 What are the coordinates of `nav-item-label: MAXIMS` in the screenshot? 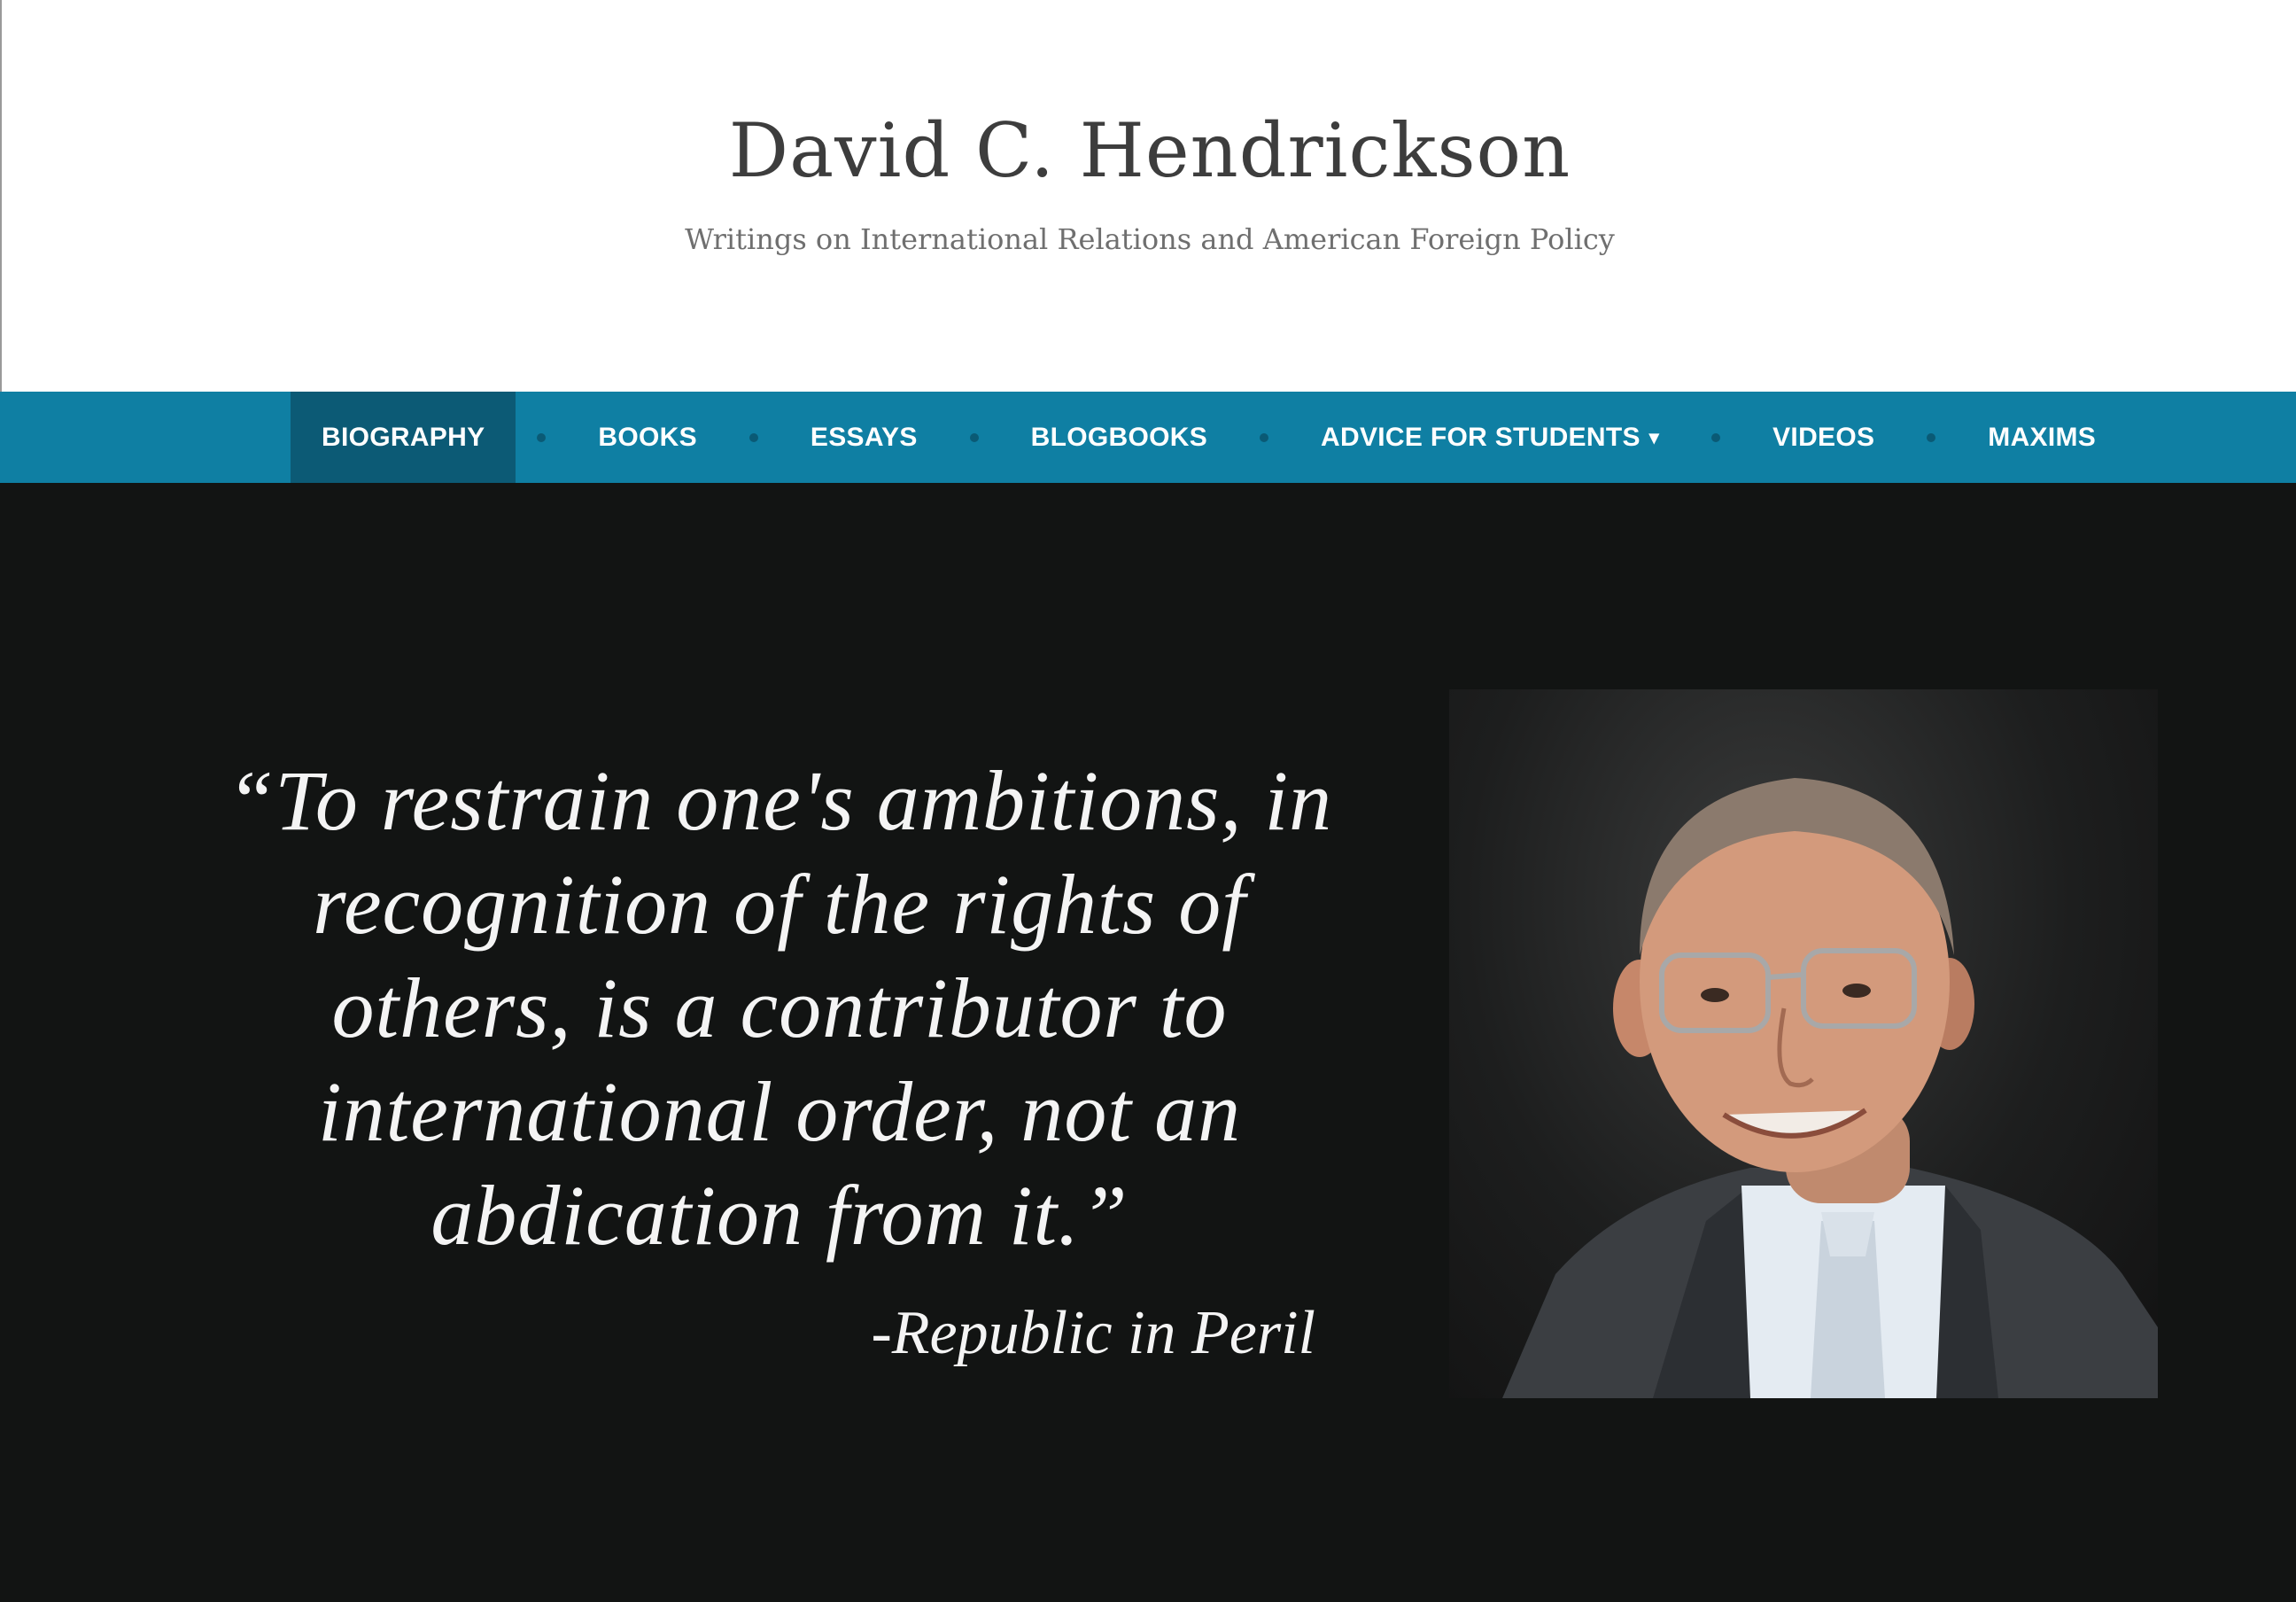 It's located at (2043, 437).